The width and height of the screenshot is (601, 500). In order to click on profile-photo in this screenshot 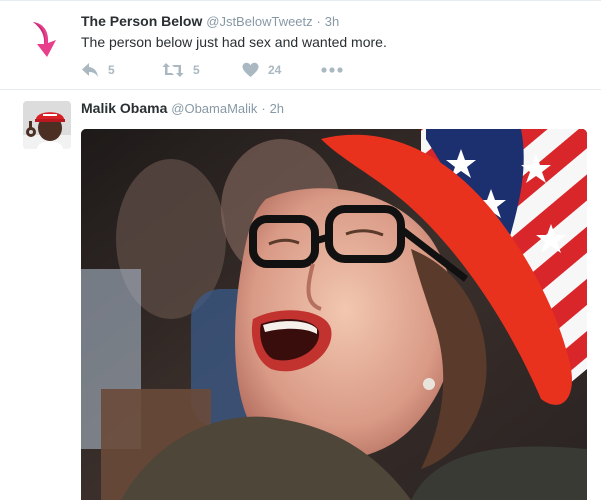, I will do `click(47, 125)`.